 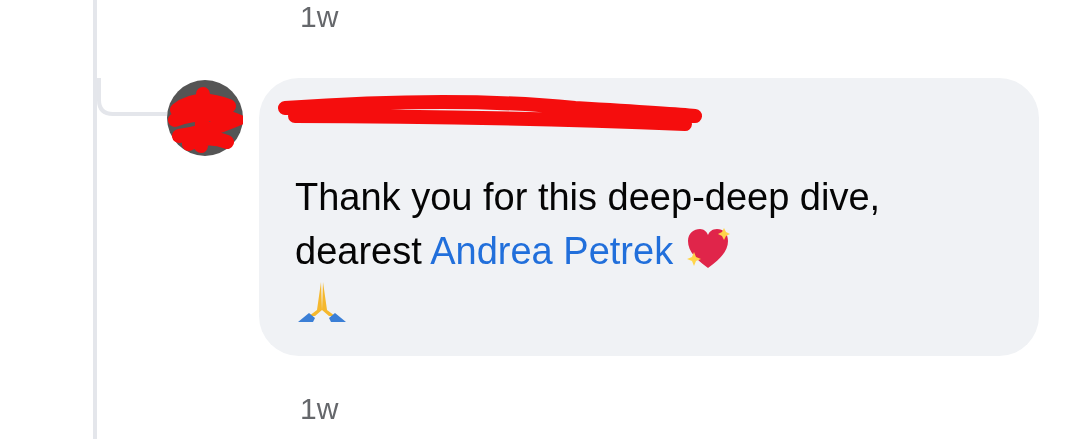 I want to click on mention-link: Andrea Petrek, so click(x=552, y=251).